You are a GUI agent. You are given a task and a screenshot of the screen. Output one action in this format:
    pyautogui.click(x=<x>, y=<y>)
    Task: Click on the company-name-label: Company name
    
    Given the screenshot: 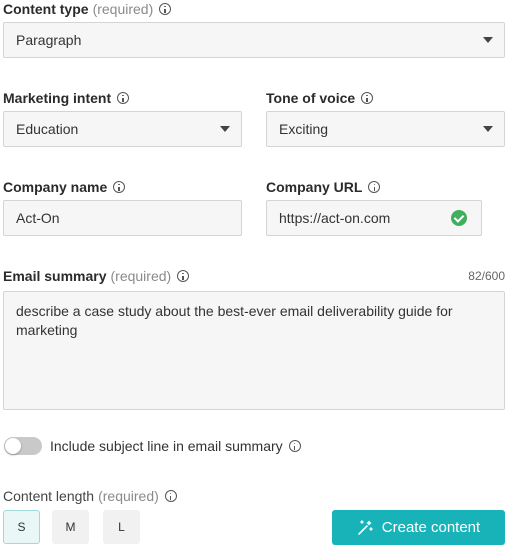 What is the action you would take?
    pyautogui.click(x=64, y=187)
    